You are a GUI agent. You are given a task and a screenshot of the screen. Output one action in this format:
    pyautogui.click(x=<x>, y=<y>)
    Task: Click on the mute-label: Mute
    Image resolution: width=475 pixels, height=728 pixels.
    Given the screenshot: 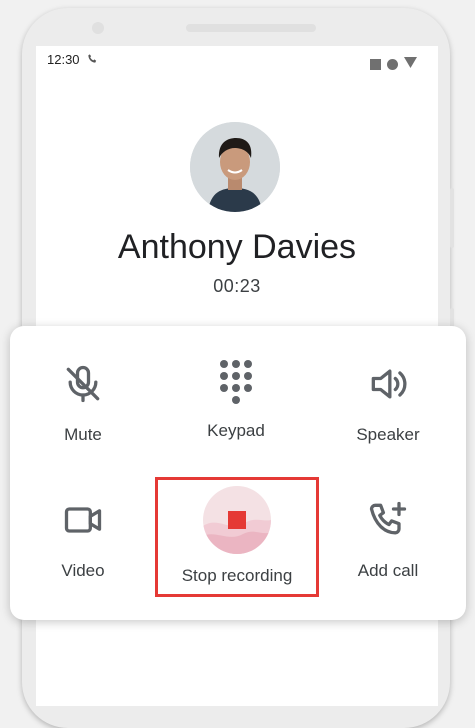 What is the action you would take?
    pyautogui.click(x=83, y=434)
    